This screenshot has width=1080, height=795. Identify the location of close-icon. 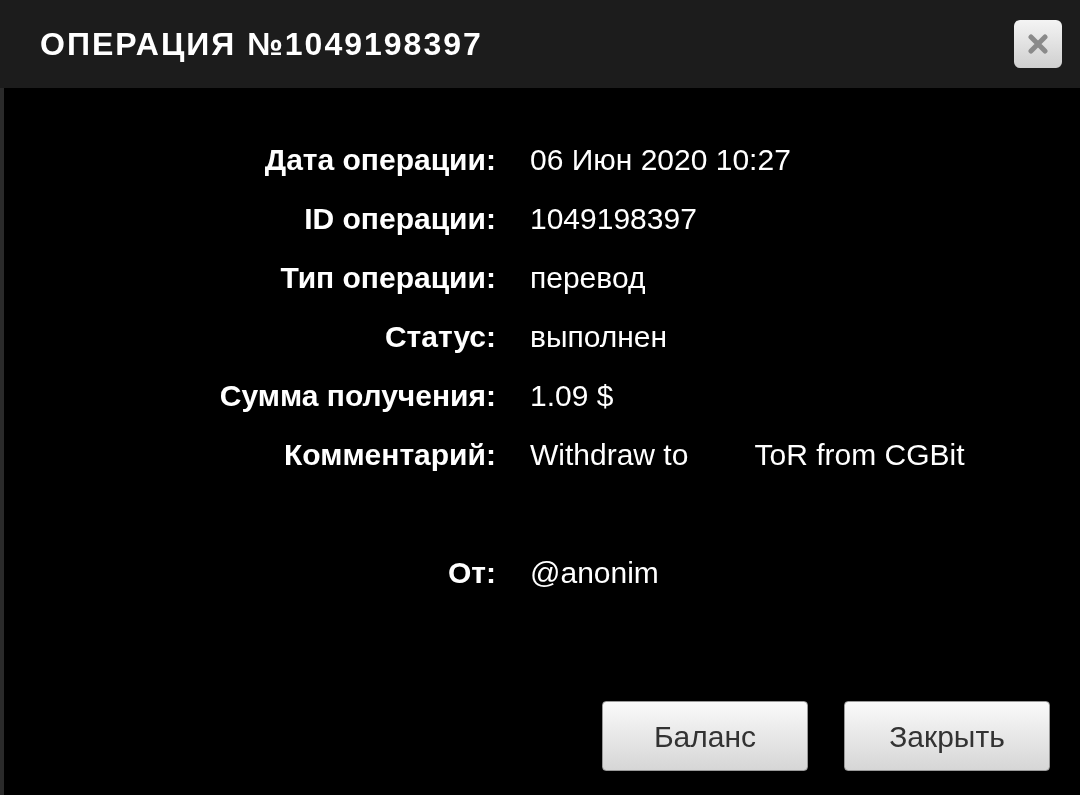
(1038, 44).